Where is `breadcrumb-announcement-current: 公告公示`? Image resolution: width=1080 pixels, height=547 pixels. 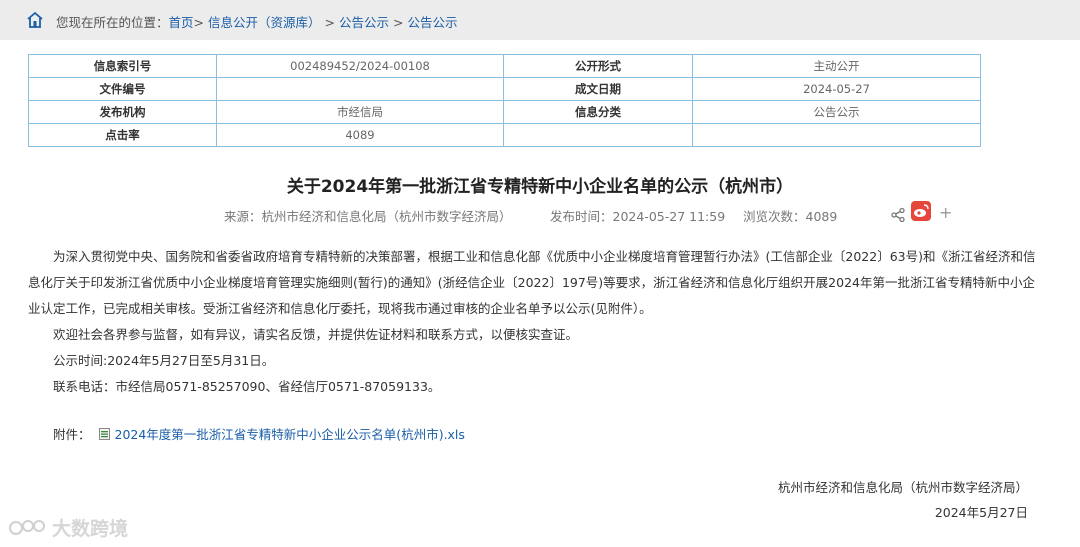
breadcrumb-announcement-current: 公告公示 is located at coordinates (432, 22).